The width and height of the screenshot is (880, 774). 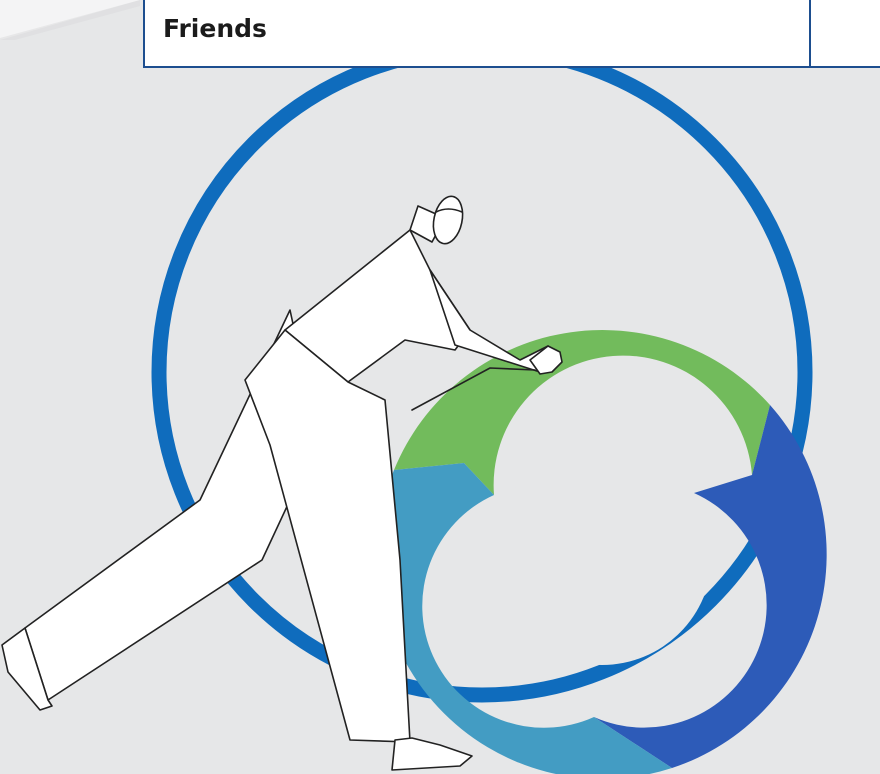 I want to click on table-header-row: Friends, so click(x=511, y=34).